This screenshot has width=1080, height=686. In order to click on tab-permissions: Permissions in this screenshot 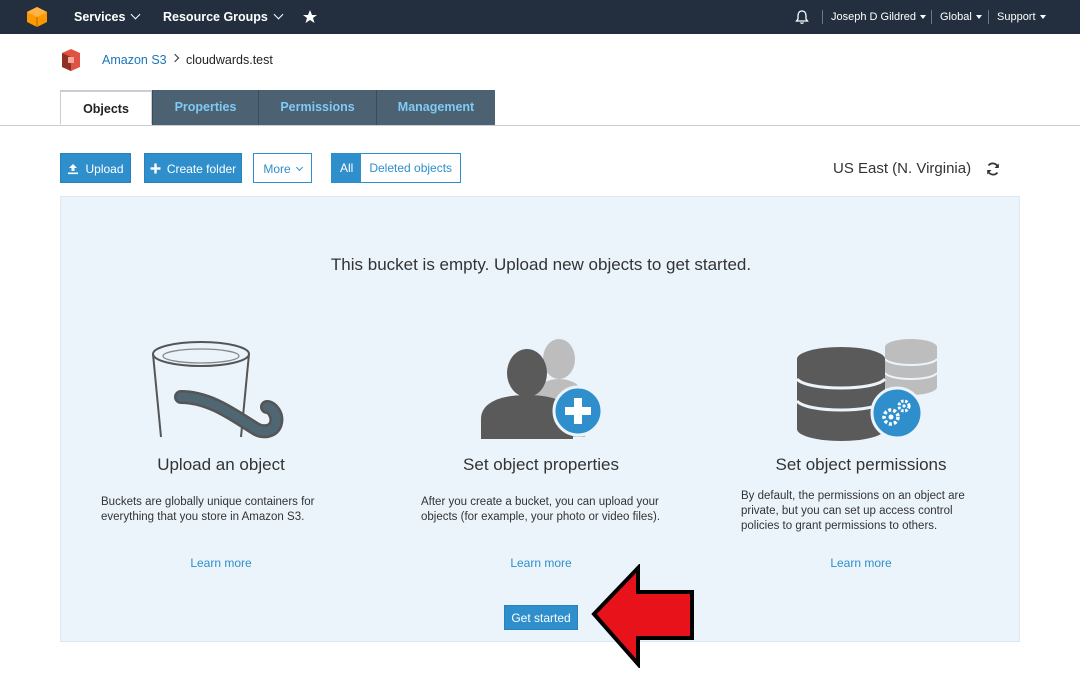, I will do `click(317, 107)`.